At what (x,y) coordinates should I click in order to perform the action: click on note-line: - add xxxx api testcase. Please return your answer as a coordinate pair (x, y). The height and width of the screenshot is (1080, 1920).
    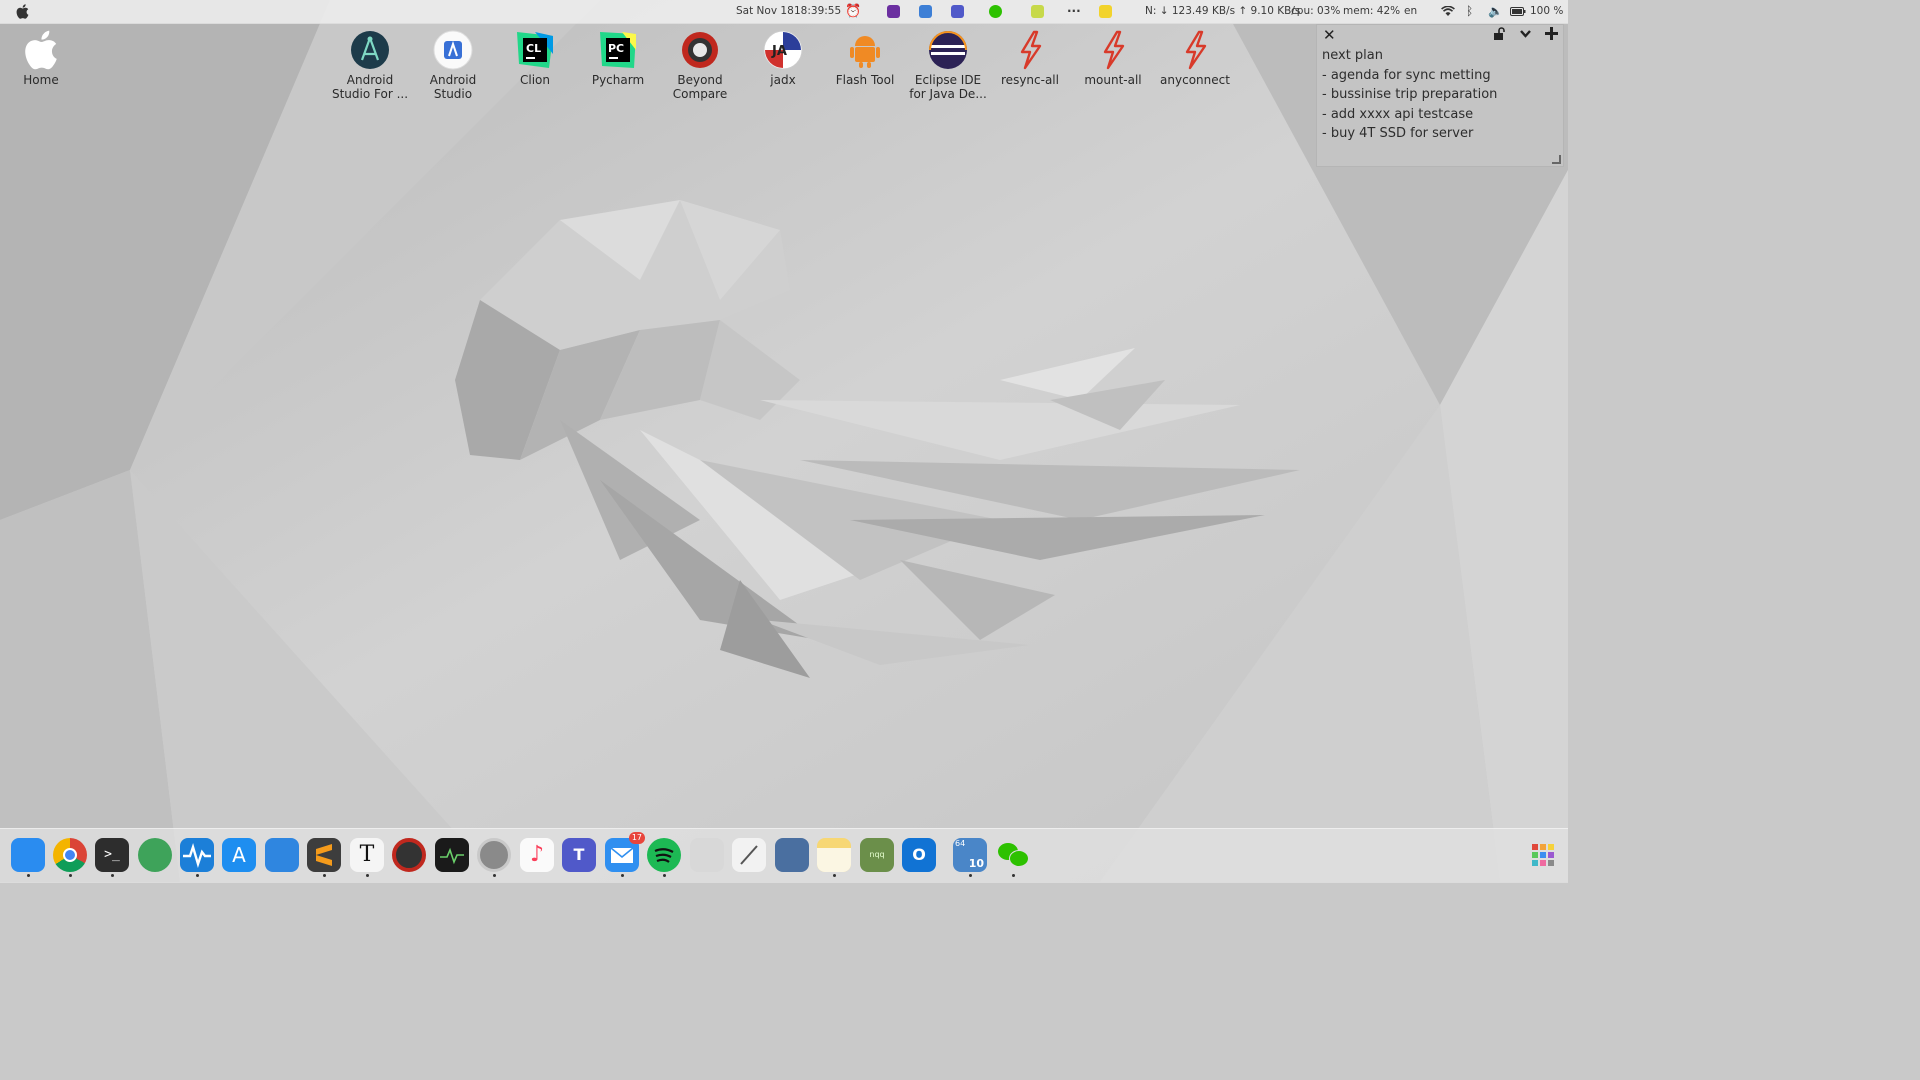
    Looking at the image, I should click on (1398, 114).